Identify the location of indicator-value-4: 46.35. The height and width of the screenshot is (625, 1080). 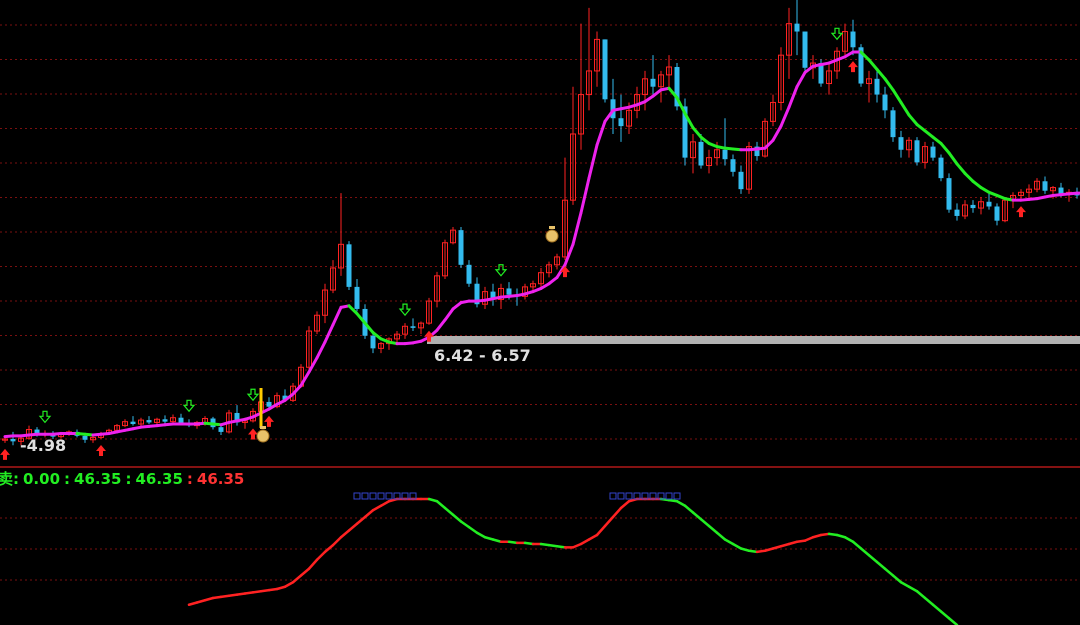
(220, 479).